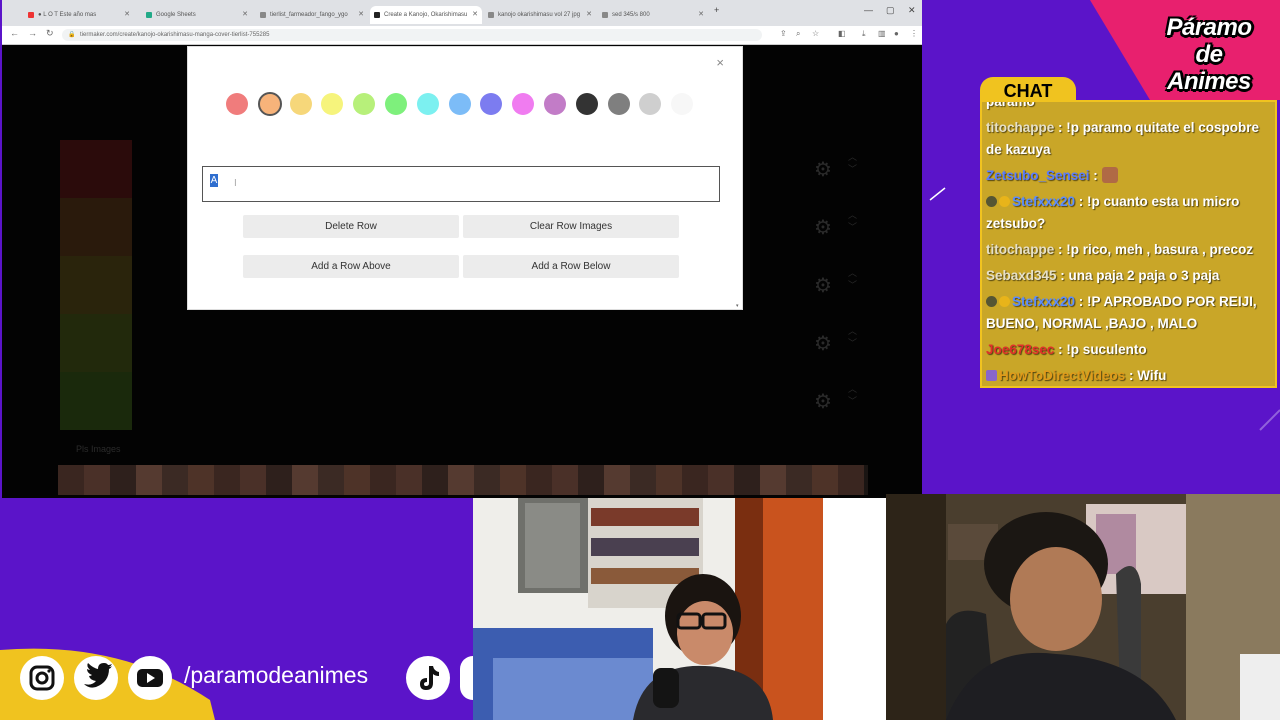 This screenshot has width=1280, height=720. Describe the element at coordinates (653, 15) in the screenshot. I see `browser-tab: sed 345/s 800 ✕` at that location.